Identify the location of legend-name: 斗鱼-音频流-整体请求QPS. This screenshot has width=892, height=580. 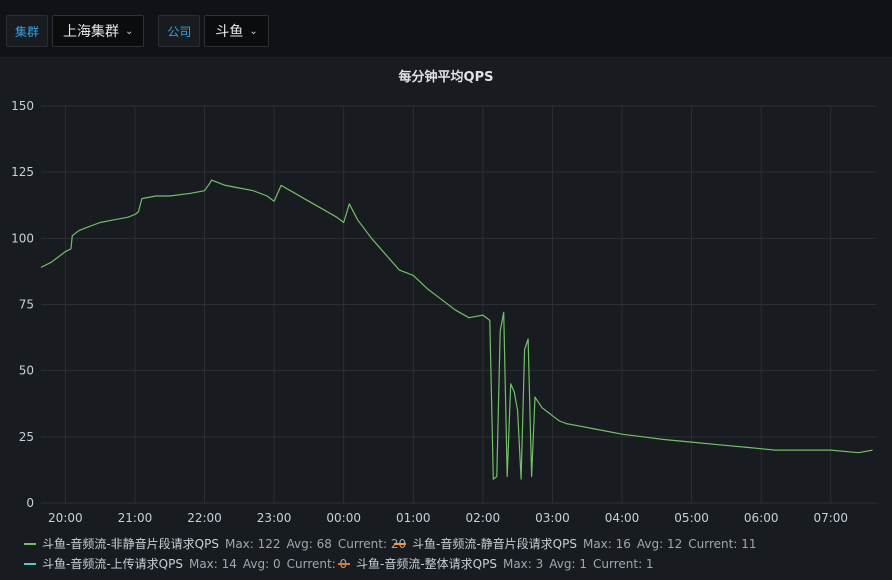
(426, 564).